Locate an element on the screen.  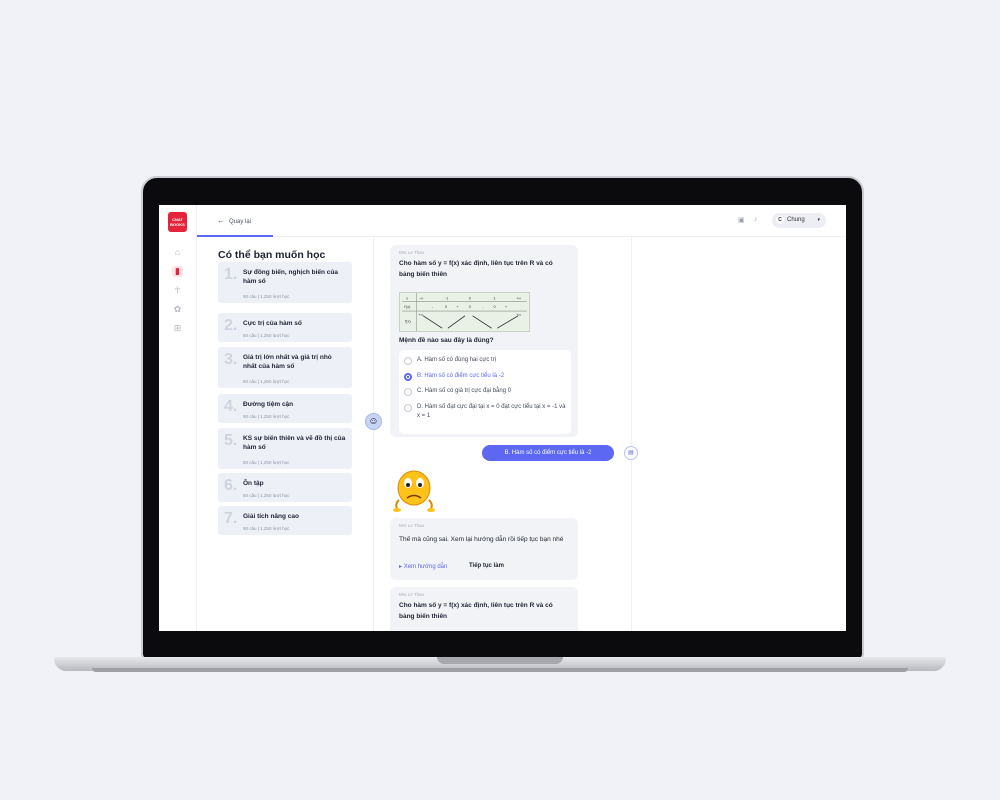
lesson-title: Giải tích nâng cao is located at coordinates (271, 516).